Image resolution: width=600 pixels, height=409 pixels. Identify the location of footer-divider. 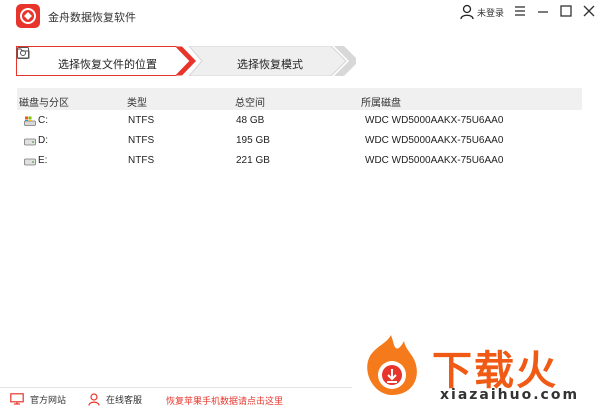
(176, 387).